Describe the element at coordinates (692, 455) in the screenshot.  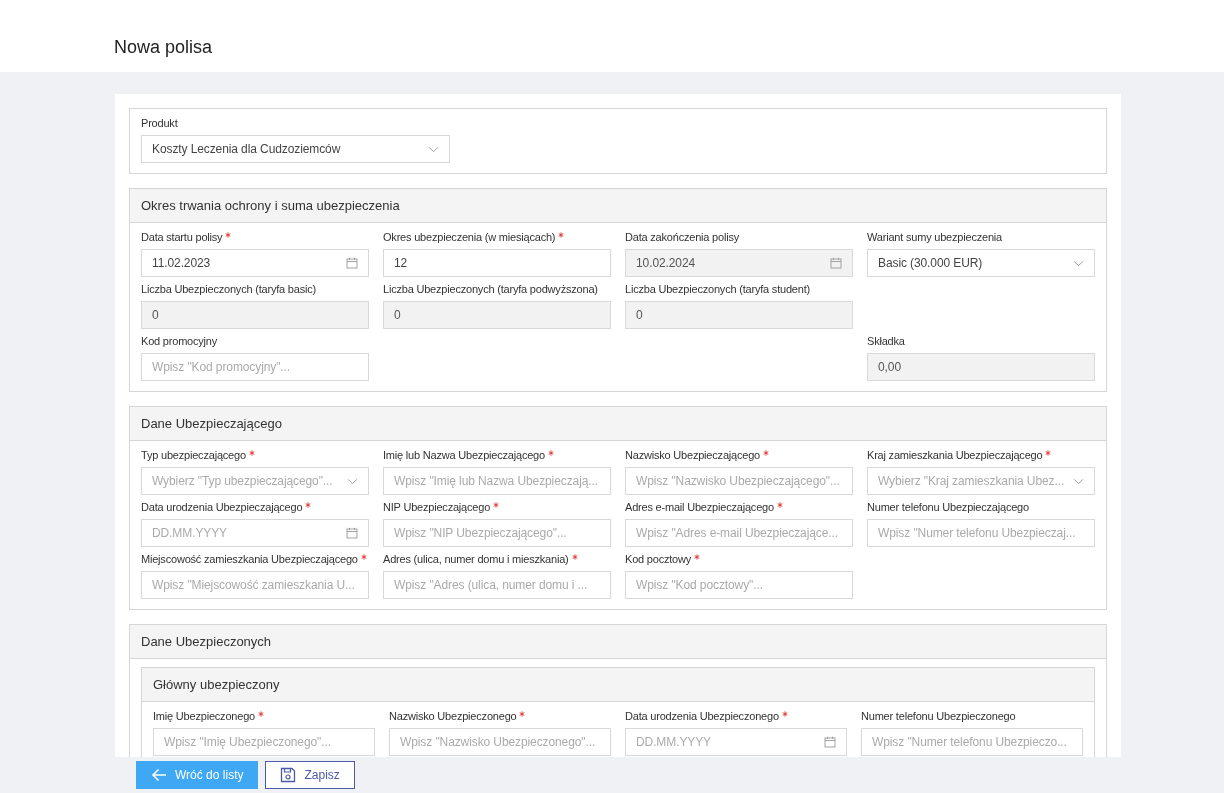
I see `field-label: Nazwisko Ubezpieczającego` at that location.